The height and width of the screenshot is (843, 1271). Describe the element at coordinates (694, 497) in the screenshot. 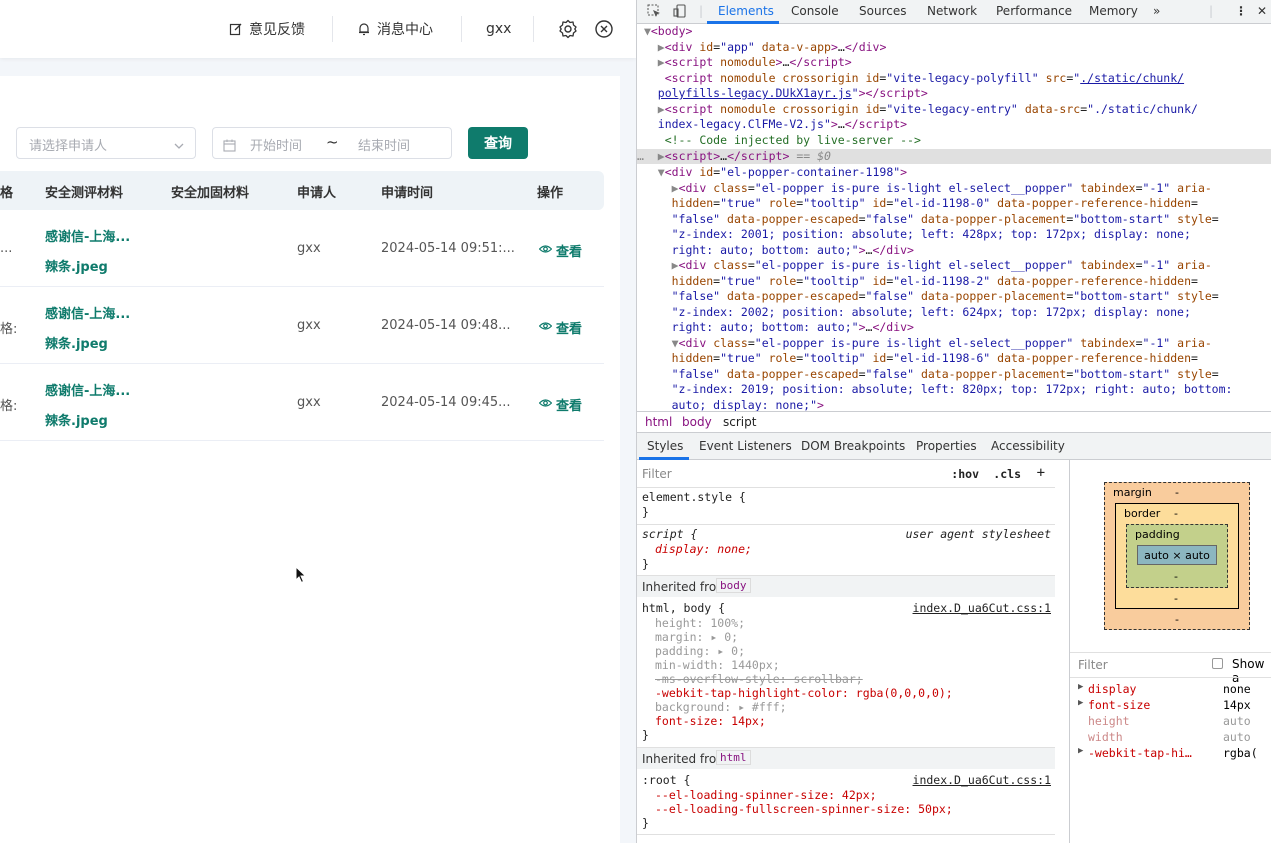

I see `element-style-rule: element.style {` at that location.